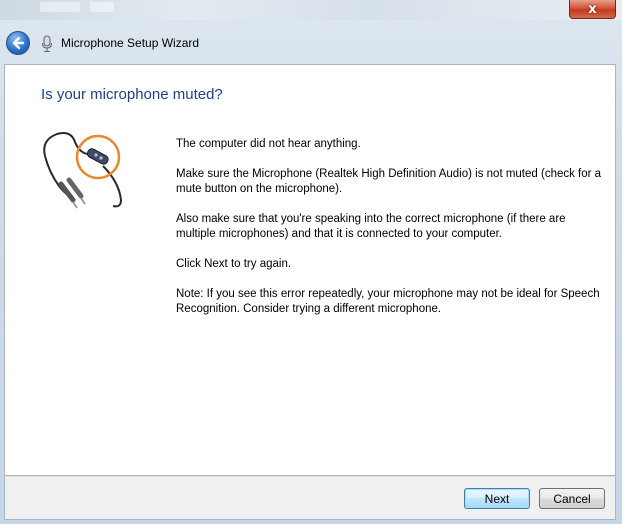 This screenshot has height=524, width=622. I want to click on window-title: Microphone Setup Wizard, so click(130, 43).